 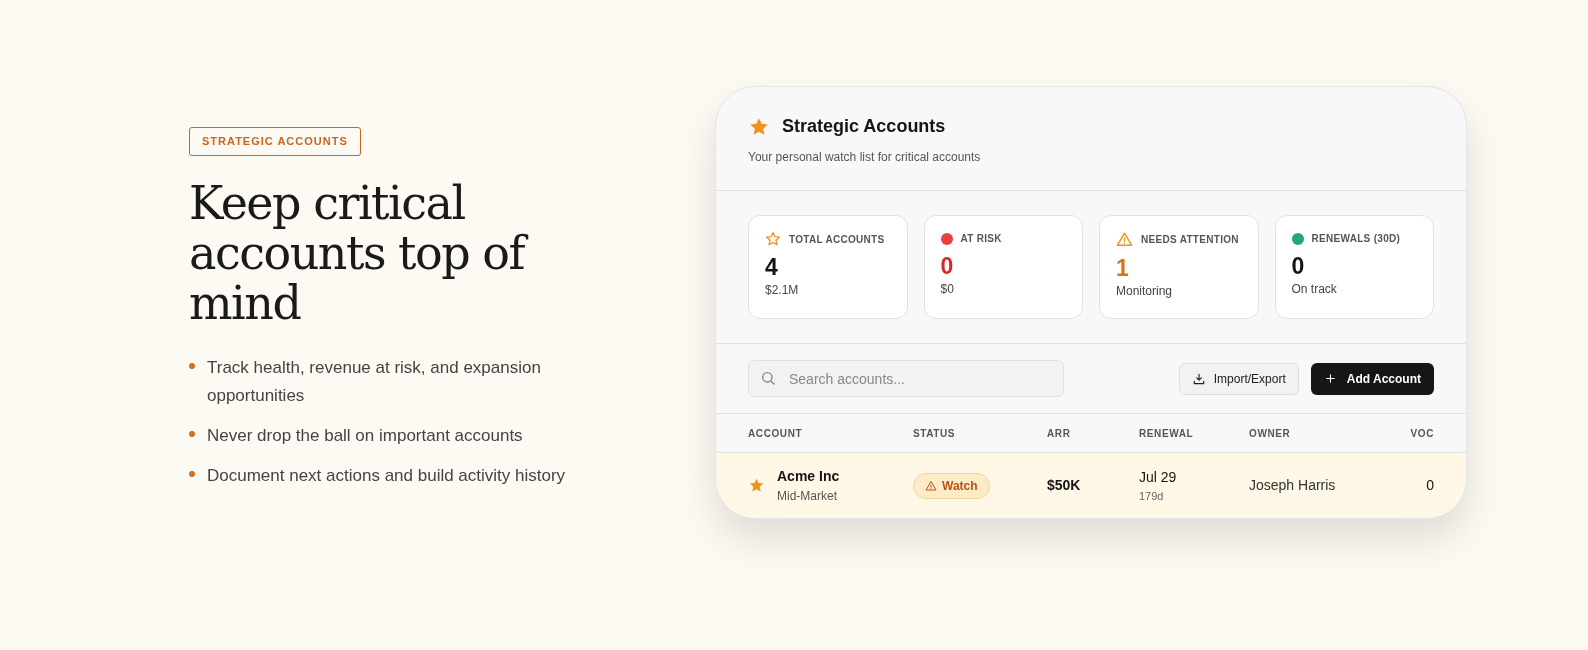 I want to click on section-badge: STRATEGIC ACCOUNTS, so click(x=275, y=141).